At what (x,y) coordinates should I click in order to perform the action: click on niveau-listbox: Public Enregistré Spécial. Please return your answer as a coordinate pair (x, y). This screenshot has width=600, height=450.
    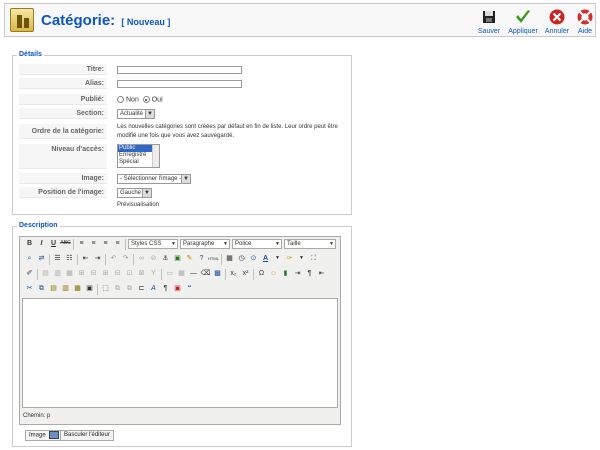
    Looking at the image, I should click on (138, 156).